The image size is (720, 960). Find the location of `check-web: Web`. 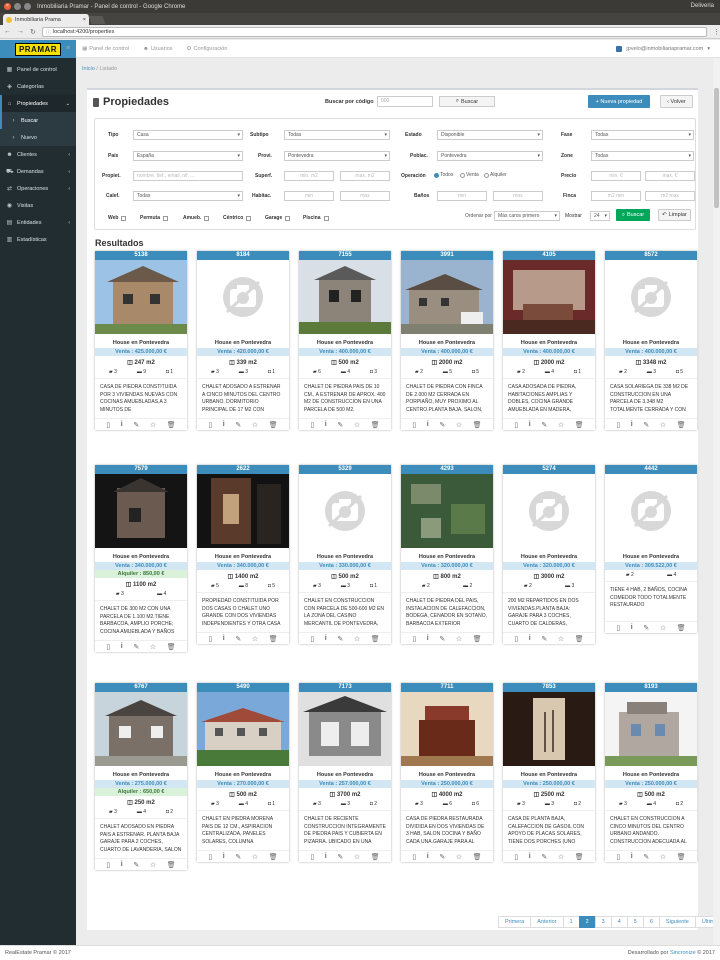

check-web: Web is located at coordinates (117, 218).